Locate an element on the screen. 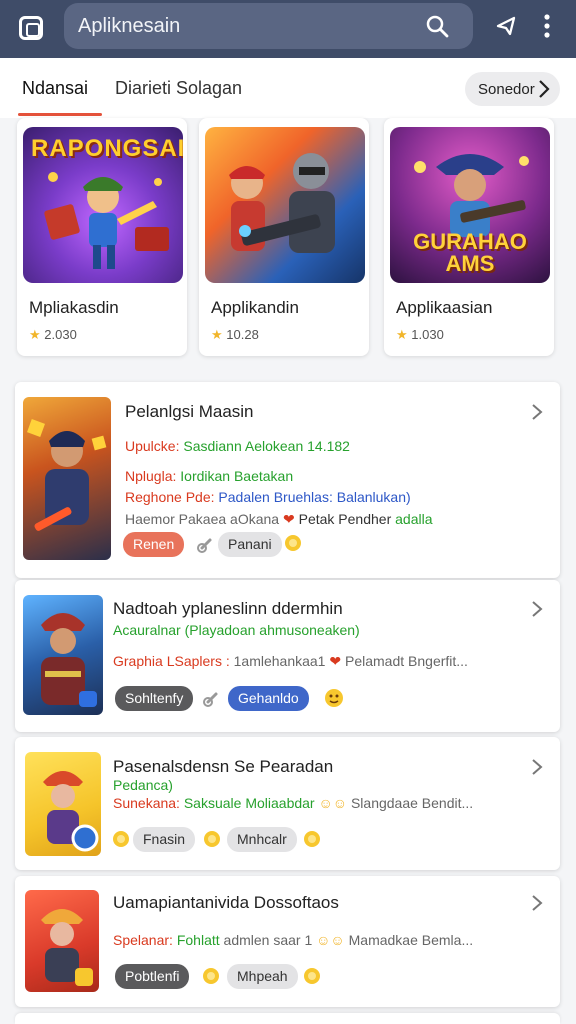 The width and height of the screenshot is (576, 1024). search-bar: Apliknesain is located at coordinates (268, 26).